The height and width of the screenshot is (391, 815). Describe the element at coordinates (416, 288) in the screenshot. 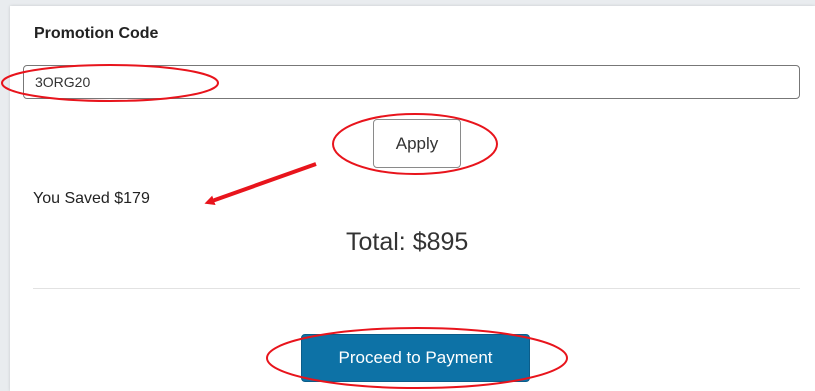

I see `section-divider` at that location.